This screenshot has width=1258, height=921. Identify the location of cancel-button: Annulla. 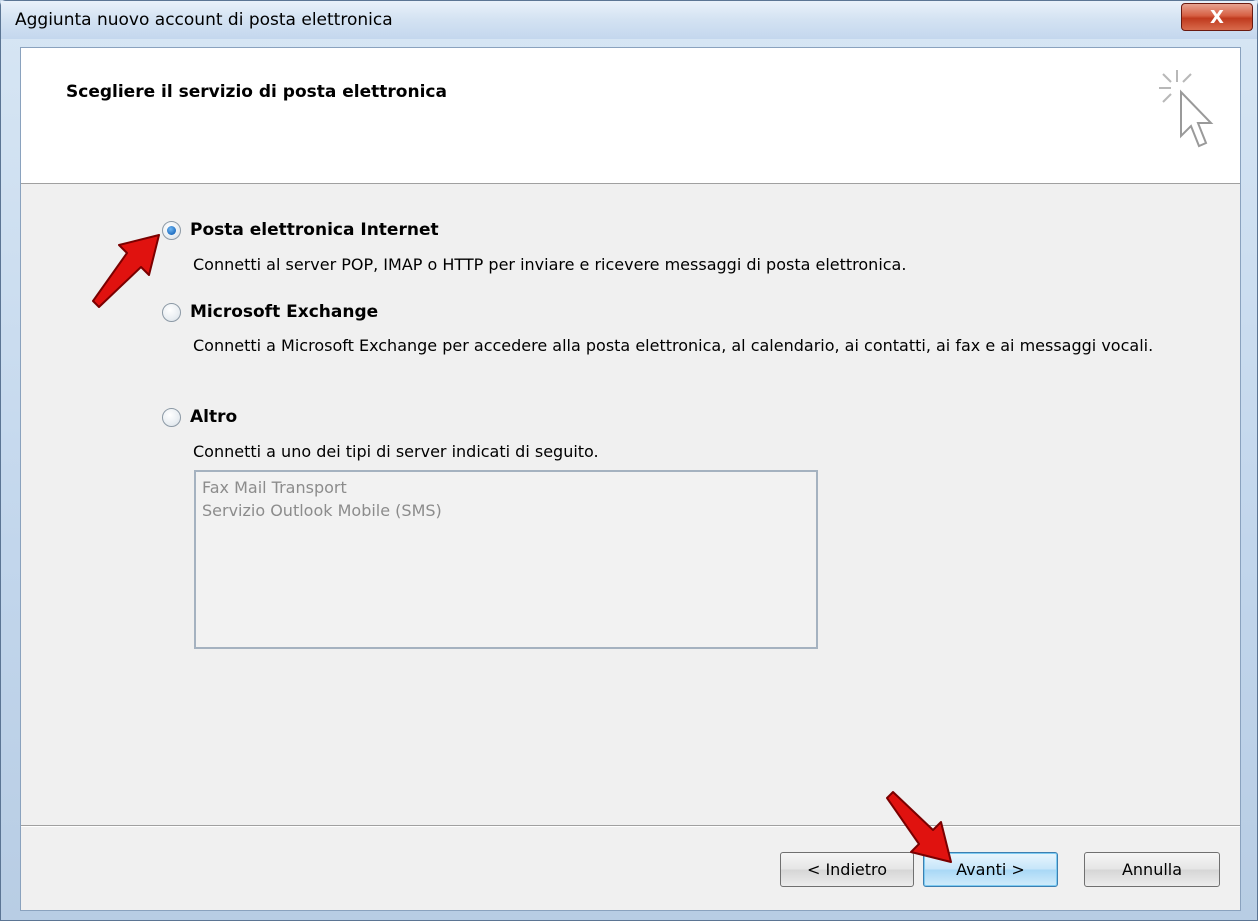
(1152, 869).